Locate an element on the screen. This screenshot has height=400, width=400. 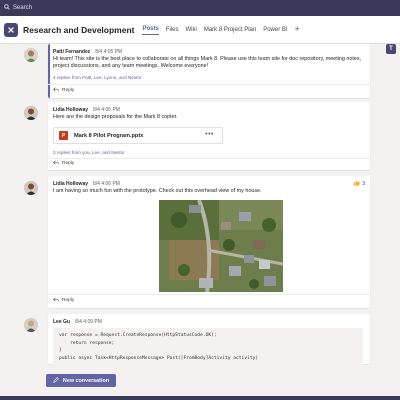
reaction-badge: 3 is located at coordinates (359, 184).